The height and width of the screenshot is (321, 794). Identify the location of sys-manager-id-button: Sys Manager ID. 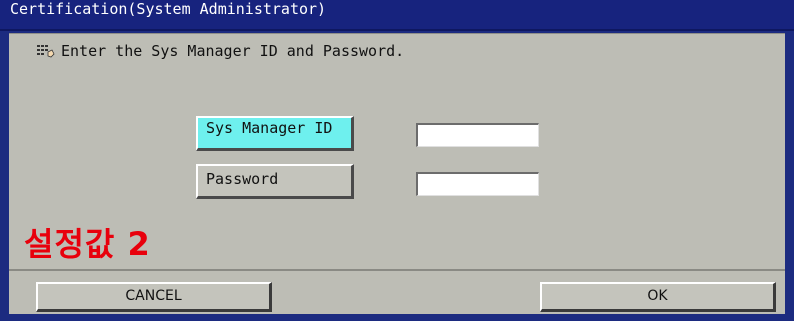
(275, 133).